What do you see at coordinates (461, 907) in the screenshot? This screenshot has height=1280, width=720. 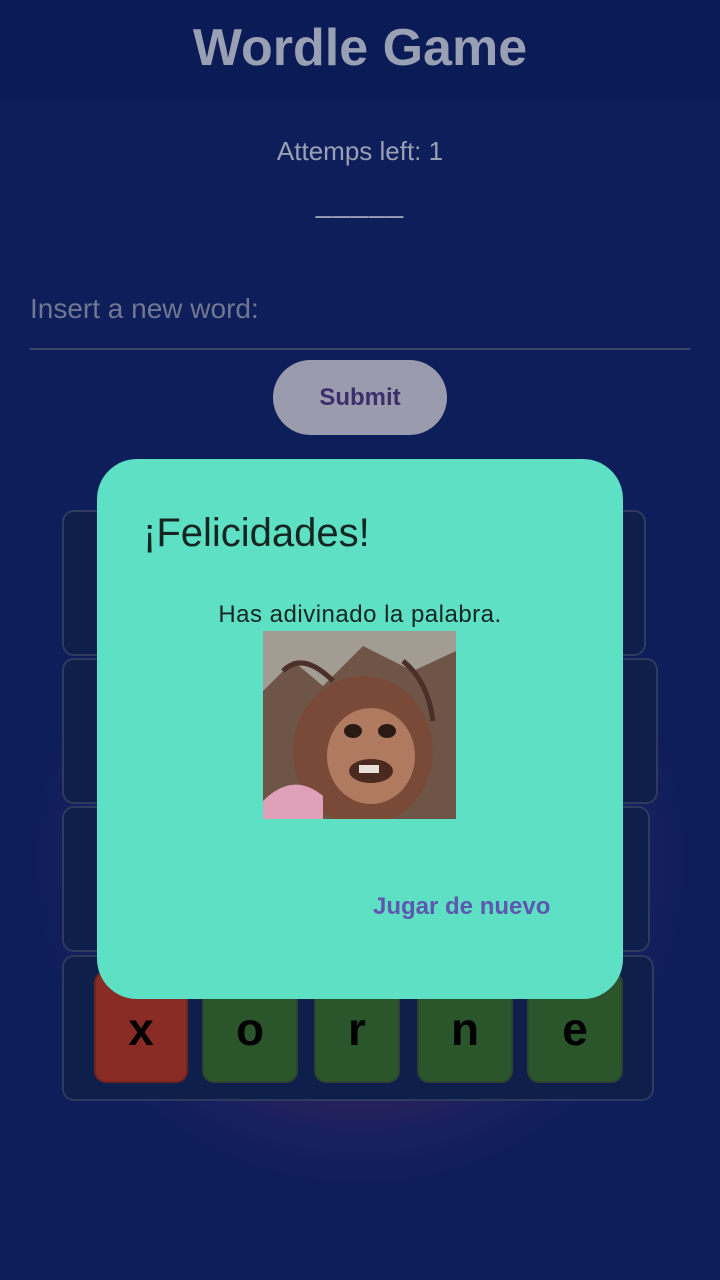 I see `play-again-button: Jugar de nuevo` at bounding box center [461, 907].